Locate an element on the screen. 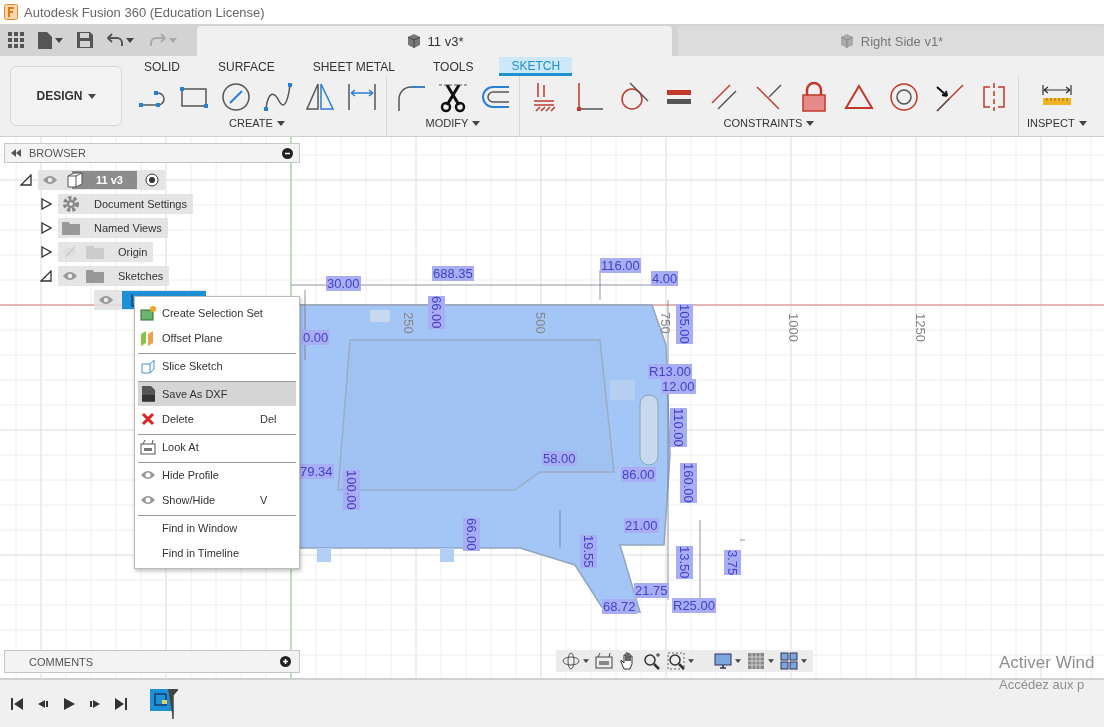  dimension-label: 79.34 is located at coordinates (316, 471).